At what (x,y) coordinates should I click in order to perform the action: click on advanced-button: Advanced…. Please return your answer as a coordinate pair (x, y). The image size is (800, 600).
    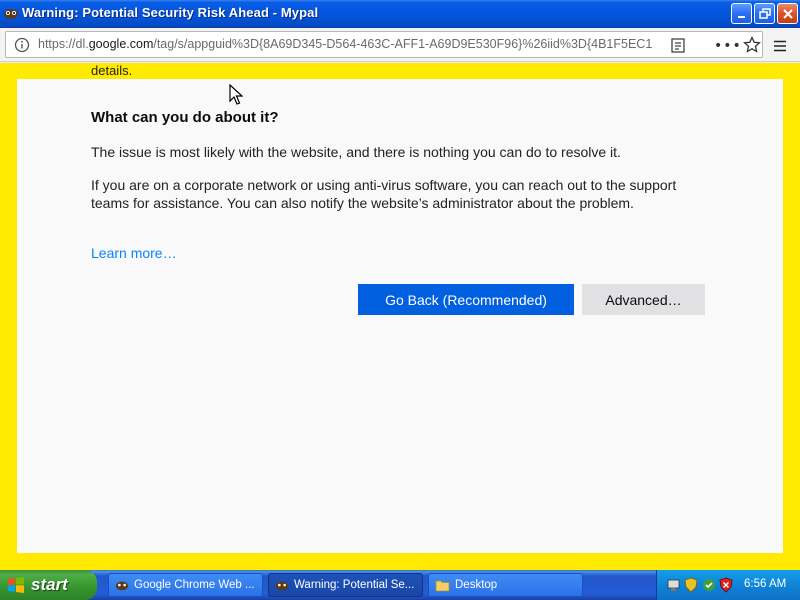
    Looking at the image, I should click on (643, 299).